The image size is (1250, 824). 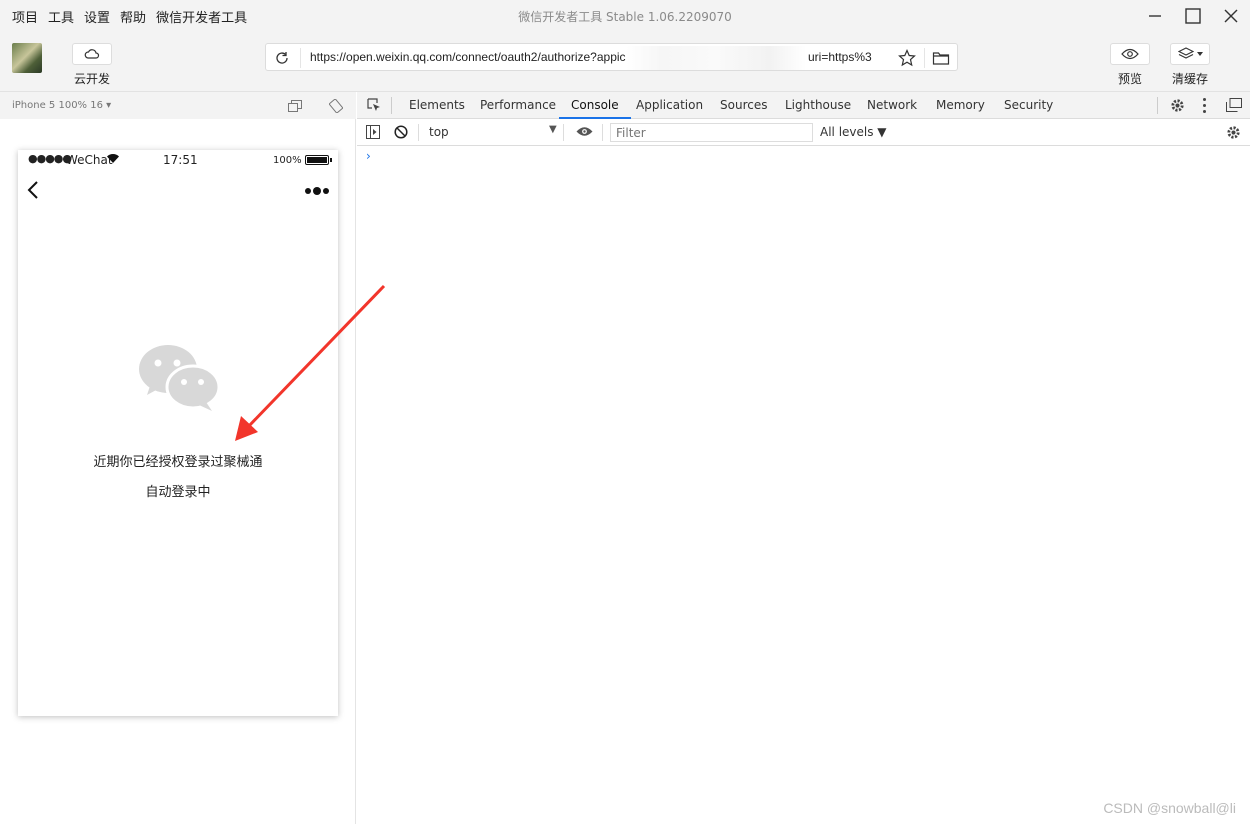 I want to click on live-expression-eye-icon, so click(x=584, y=131).